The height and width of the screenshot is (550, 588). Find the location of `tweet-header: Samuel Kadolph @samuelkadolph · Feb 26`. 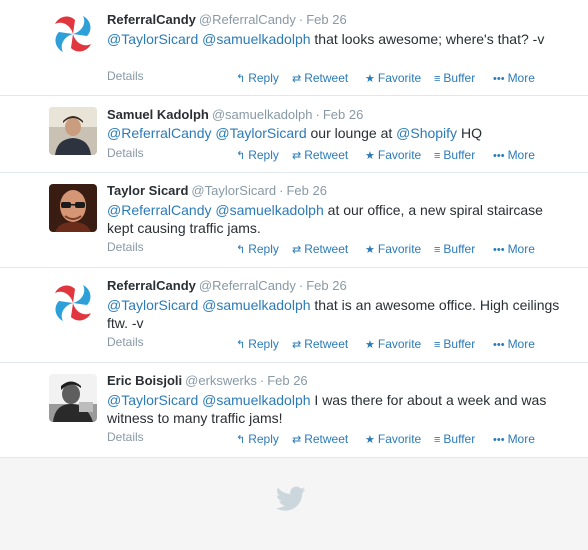

tweet-header: Samuel Kadolph @samuelkadolph · Feb 26 is located at coordinates (235, 114).